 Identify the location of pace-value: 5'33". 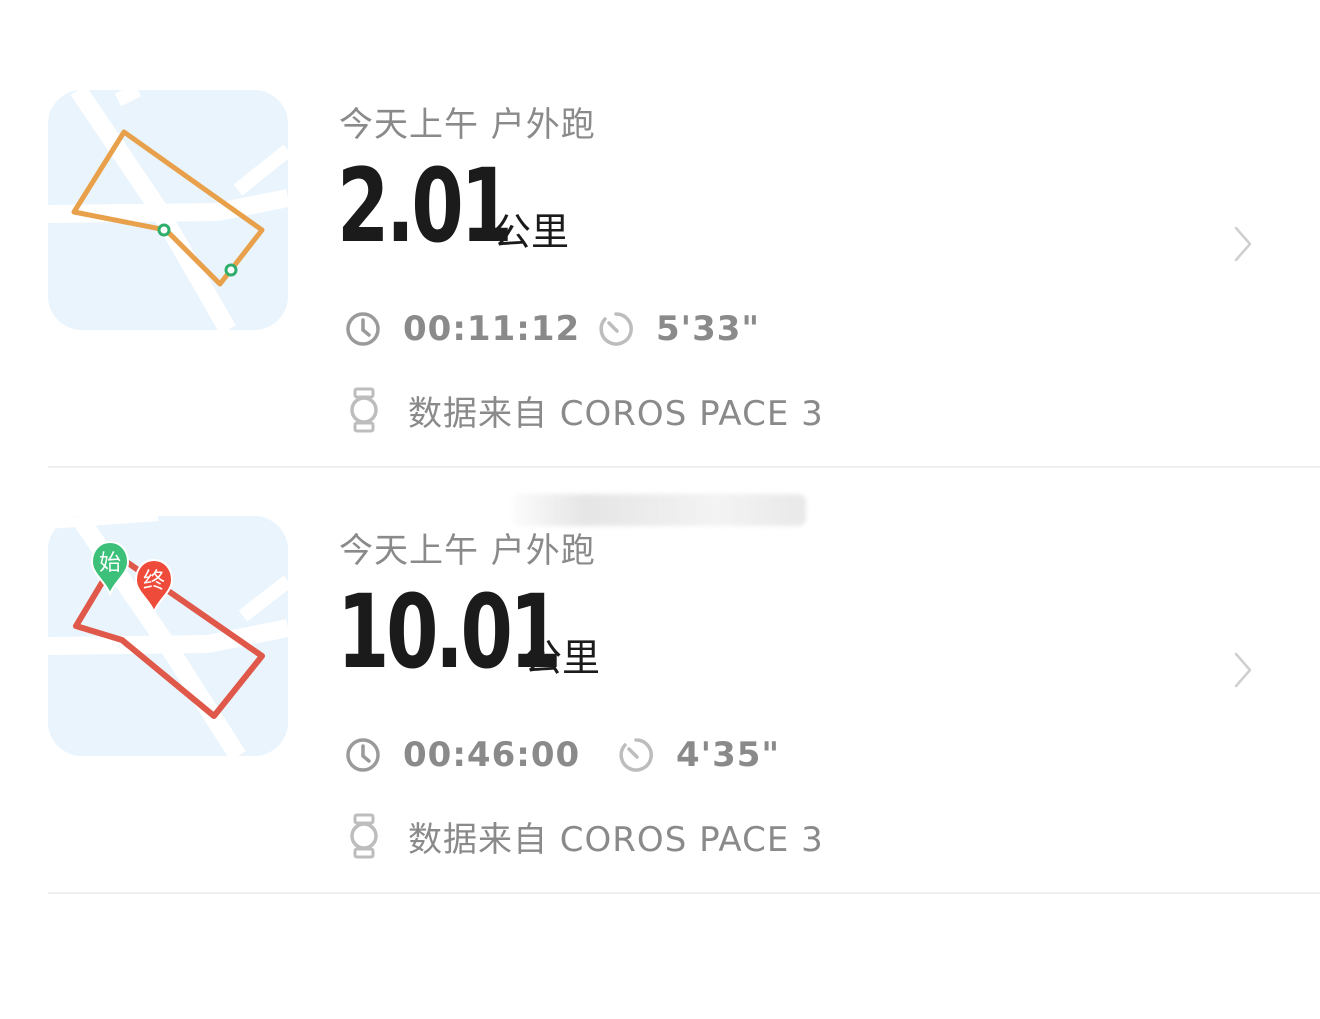
(708, 329).